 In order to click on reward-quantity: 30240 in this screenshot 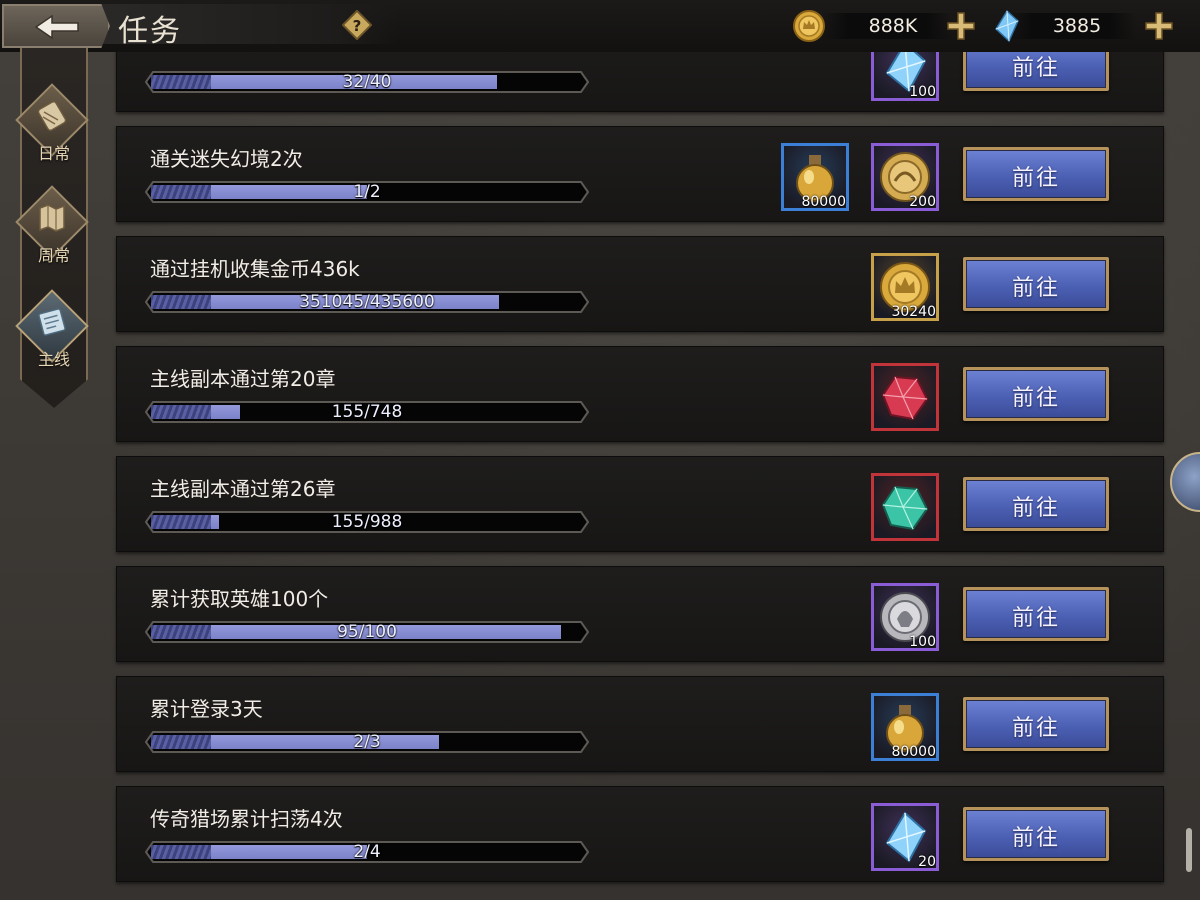, I will do `click(913, 312)`.